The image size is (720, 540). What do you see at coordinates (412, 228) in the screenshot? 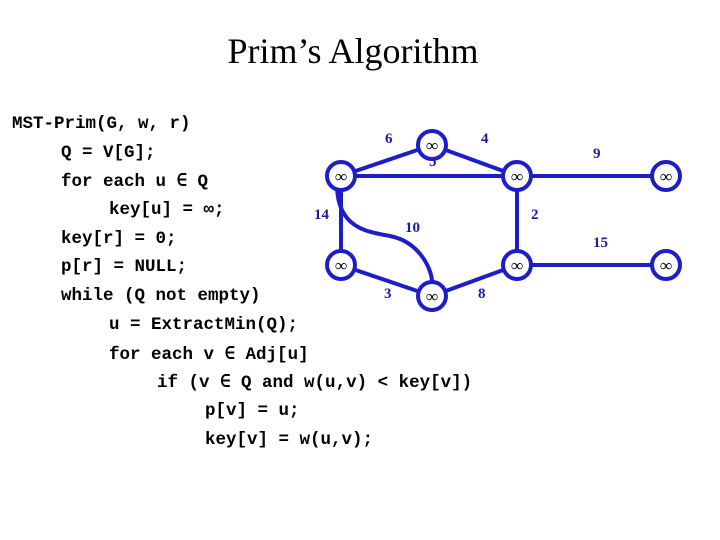
I see `edge-weight-a-f: 10` at bounding box center [412, 228].